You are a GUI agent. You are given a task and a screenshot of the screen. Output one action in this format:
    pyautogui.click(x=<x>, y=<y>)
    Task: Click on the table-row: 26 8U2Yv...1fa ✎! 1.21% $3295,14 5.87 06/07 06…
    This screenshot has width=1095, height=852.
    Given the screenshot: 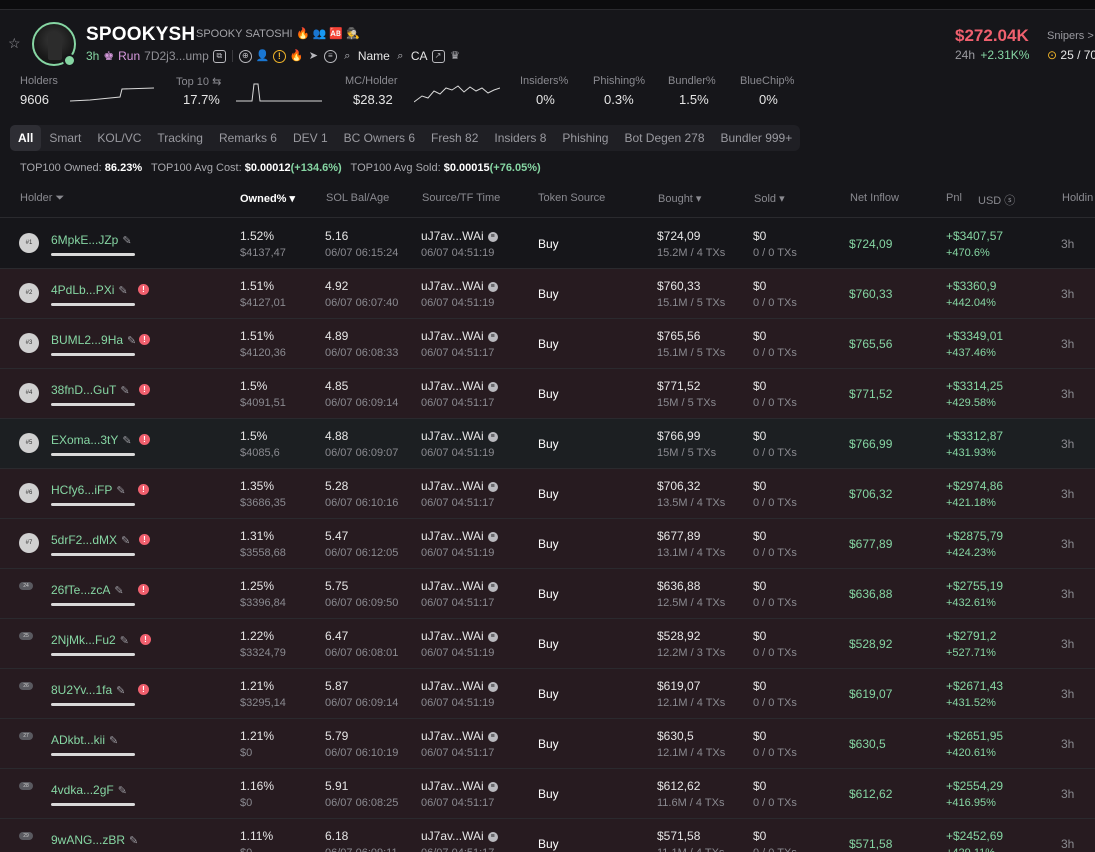 What is the action you would take?
    pyautogui.click(x=547, y=694)
    